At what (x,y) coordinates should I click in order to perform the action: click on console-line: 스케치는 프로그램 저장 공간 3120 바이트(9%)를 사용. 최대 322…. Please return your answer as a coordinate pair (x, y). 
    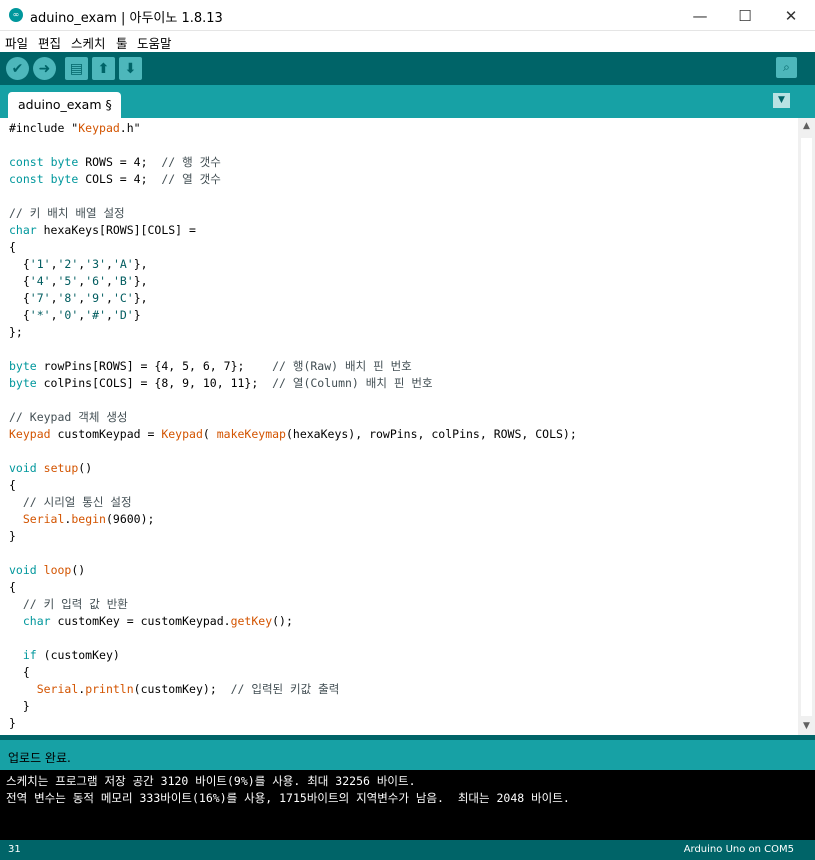
    Looking at the image, I should click on (211, 781).